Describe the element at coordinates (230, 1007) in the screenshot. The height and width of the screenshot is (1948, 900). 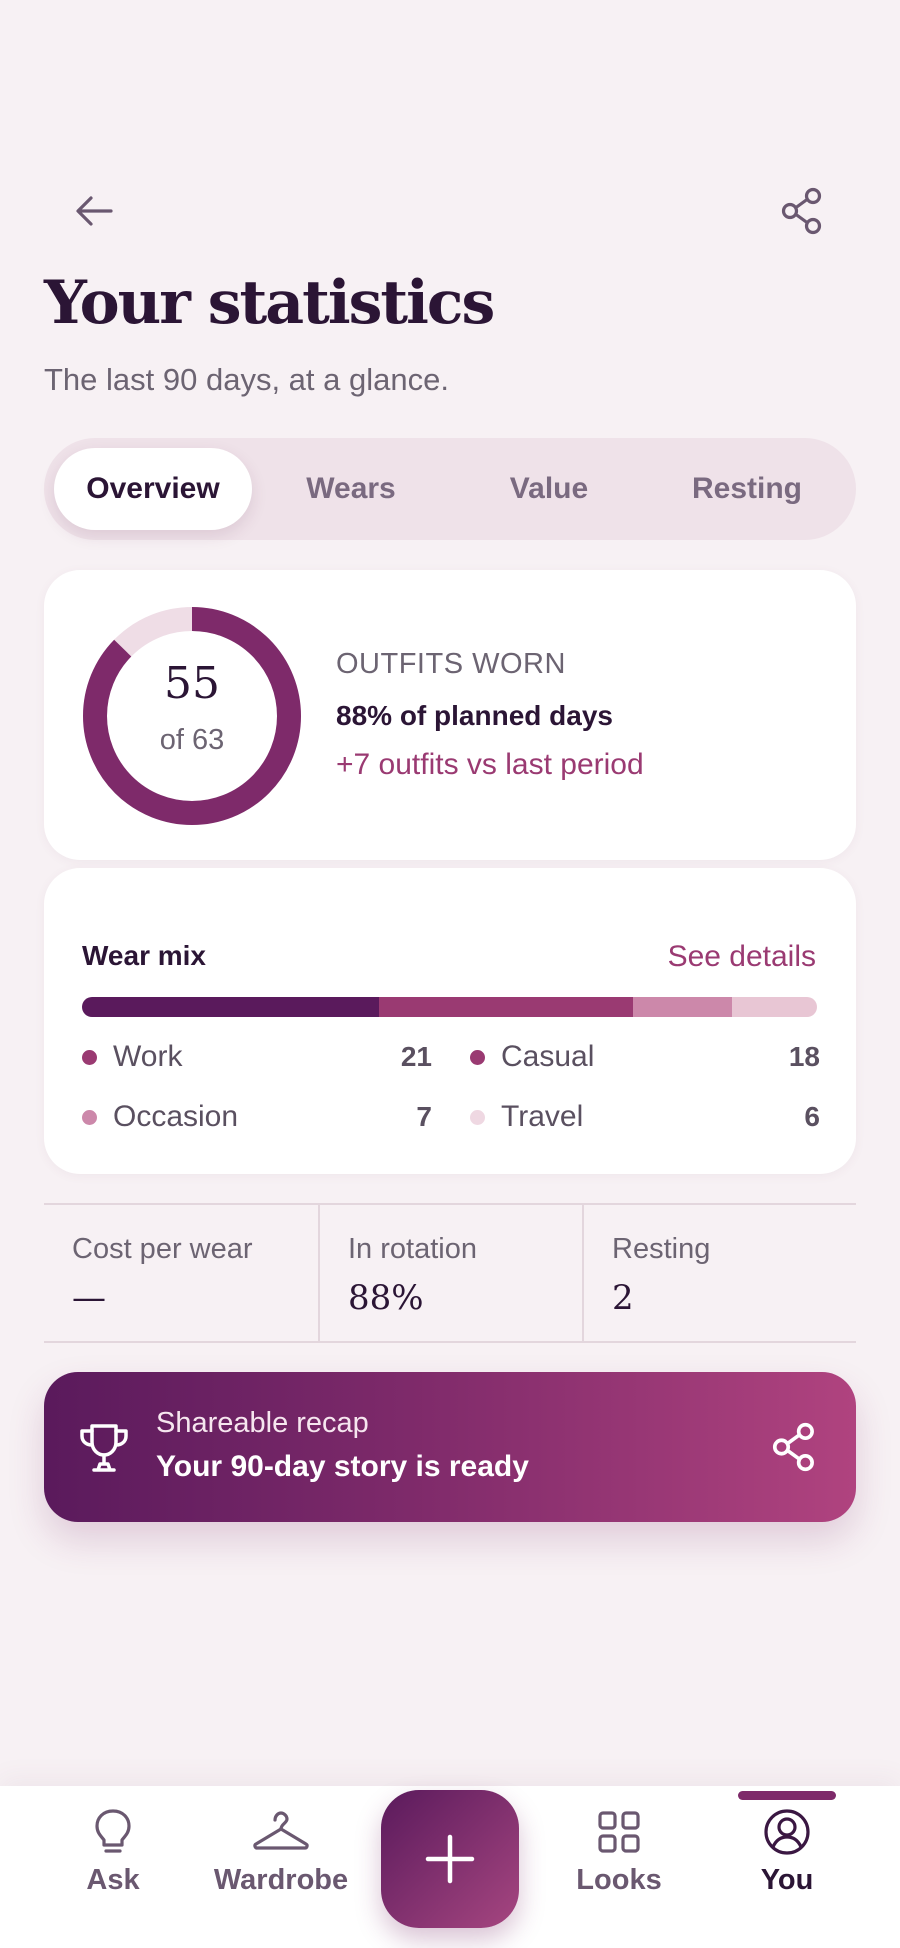
I see `wear-mix-segment-work` at that location.